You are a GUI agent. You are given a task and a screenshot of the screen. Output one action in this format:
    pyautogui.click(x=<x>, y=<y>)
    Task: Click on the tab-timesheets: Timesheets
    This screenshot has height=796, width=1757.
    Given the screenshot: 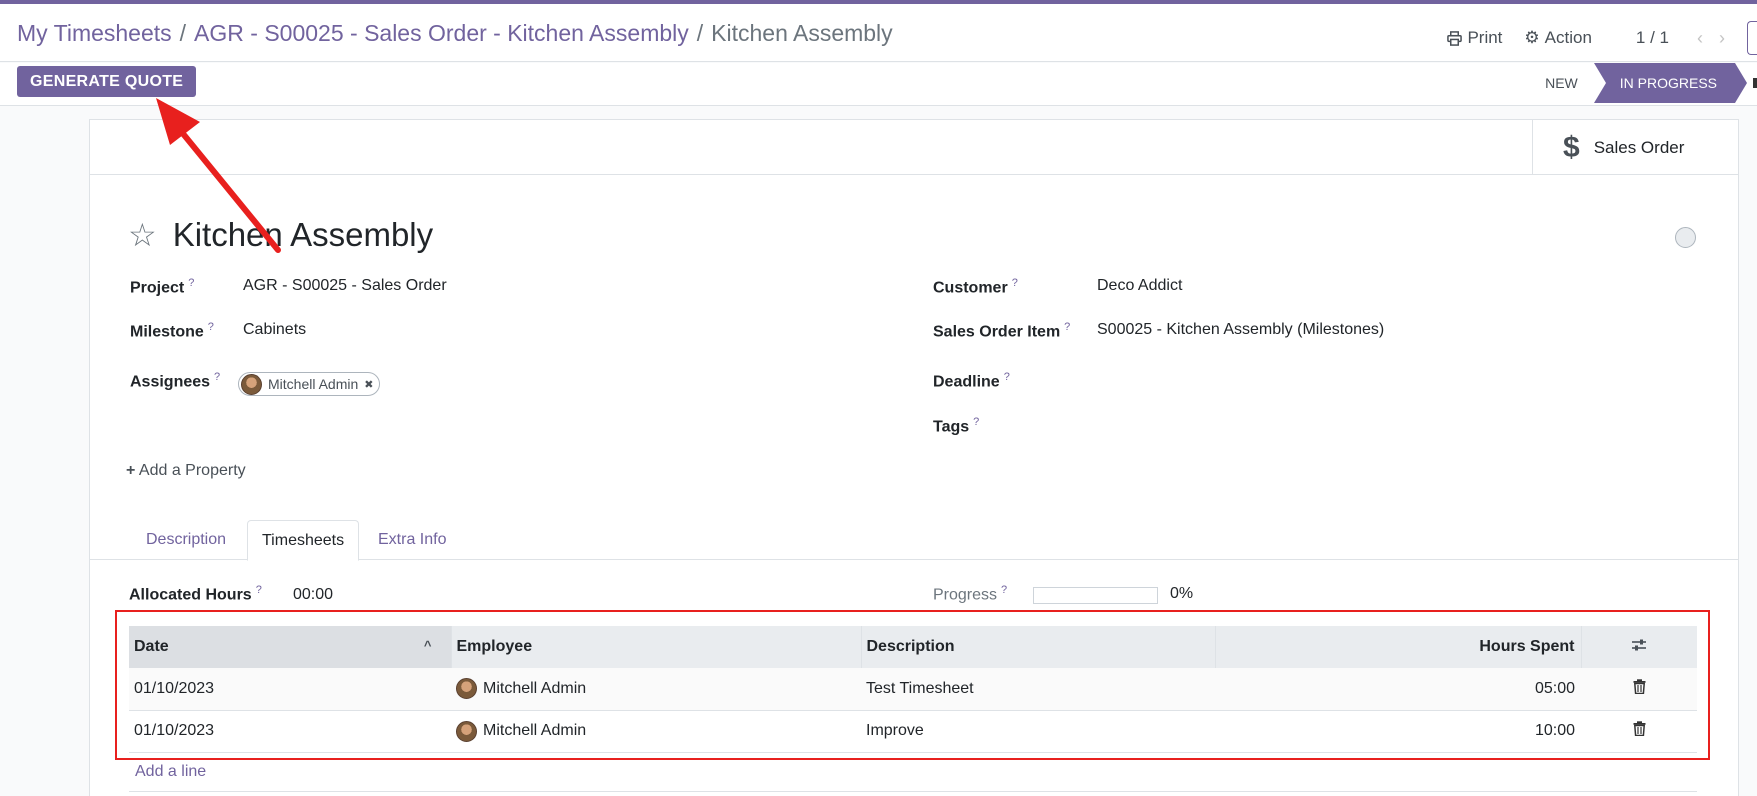 What is the action you would take?
    pyautogui.click(x=303, y=540)
    